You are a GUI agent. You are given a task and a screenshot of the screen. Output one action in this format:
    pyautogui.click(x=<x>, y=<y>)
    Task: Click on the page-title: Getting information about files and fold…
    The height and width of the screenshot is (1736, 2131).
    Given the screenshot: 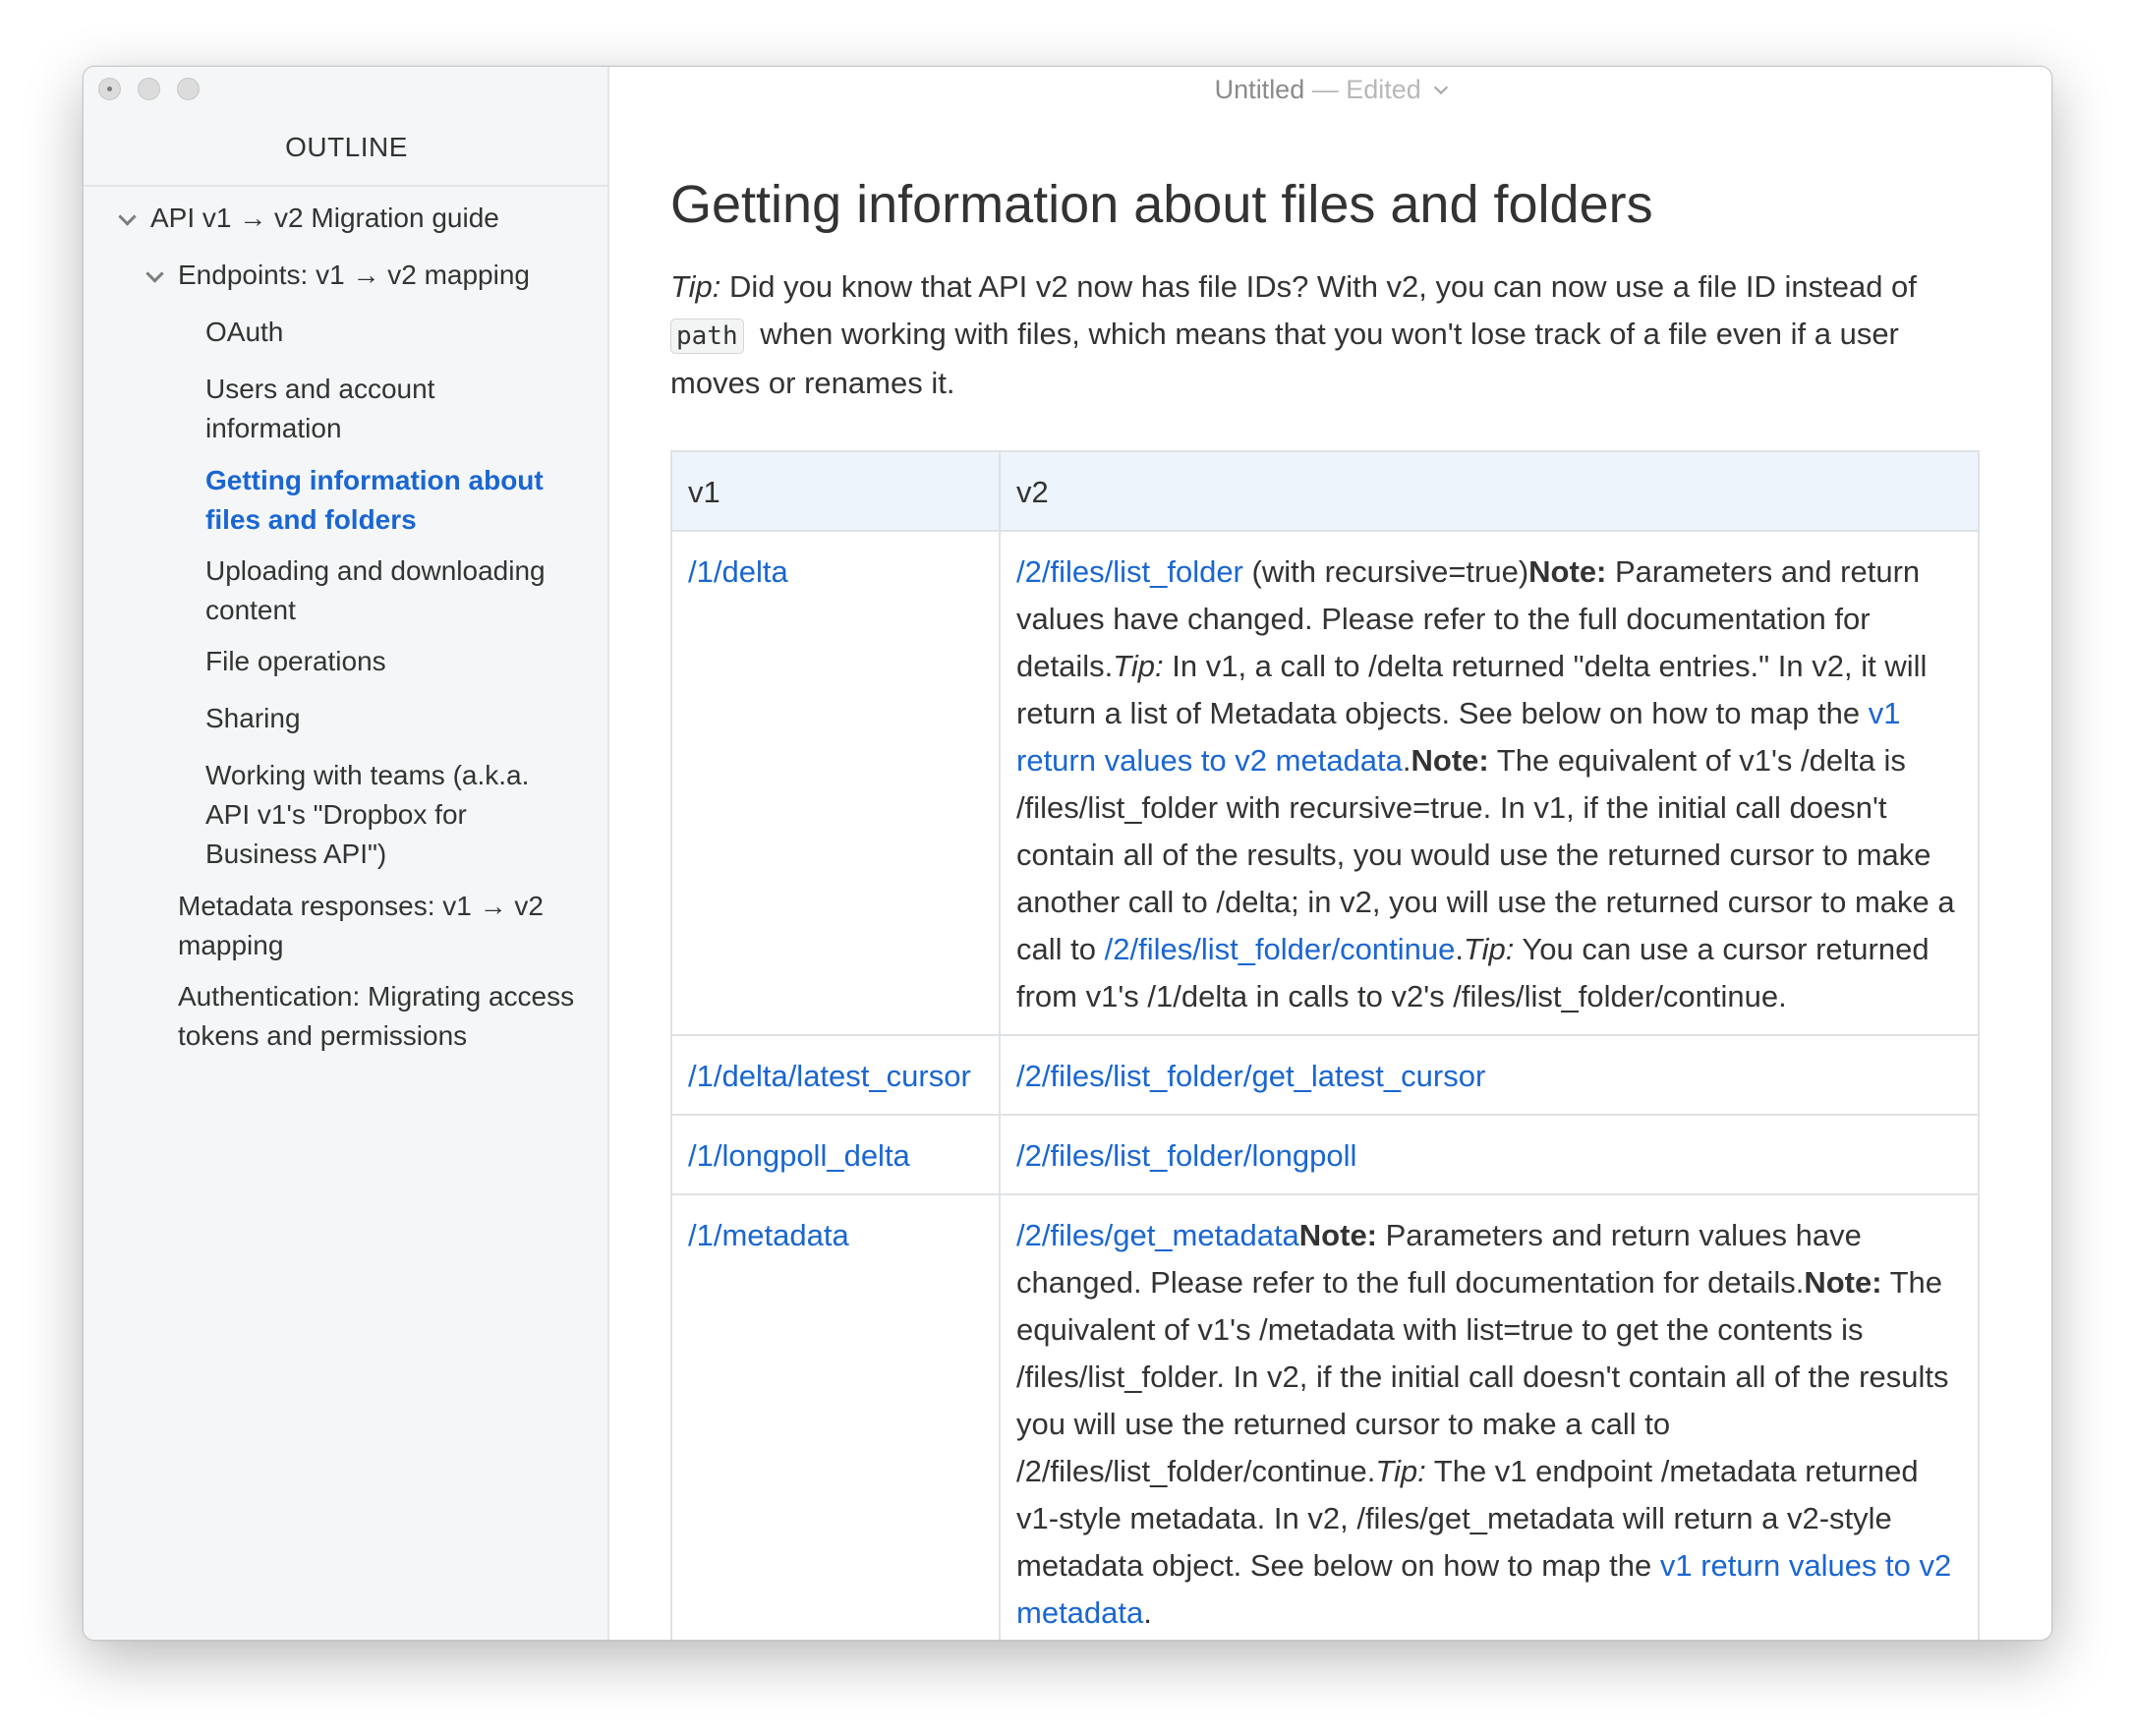 What is the action you would take?
    pyautogui.click(x=1161, y=204)
    